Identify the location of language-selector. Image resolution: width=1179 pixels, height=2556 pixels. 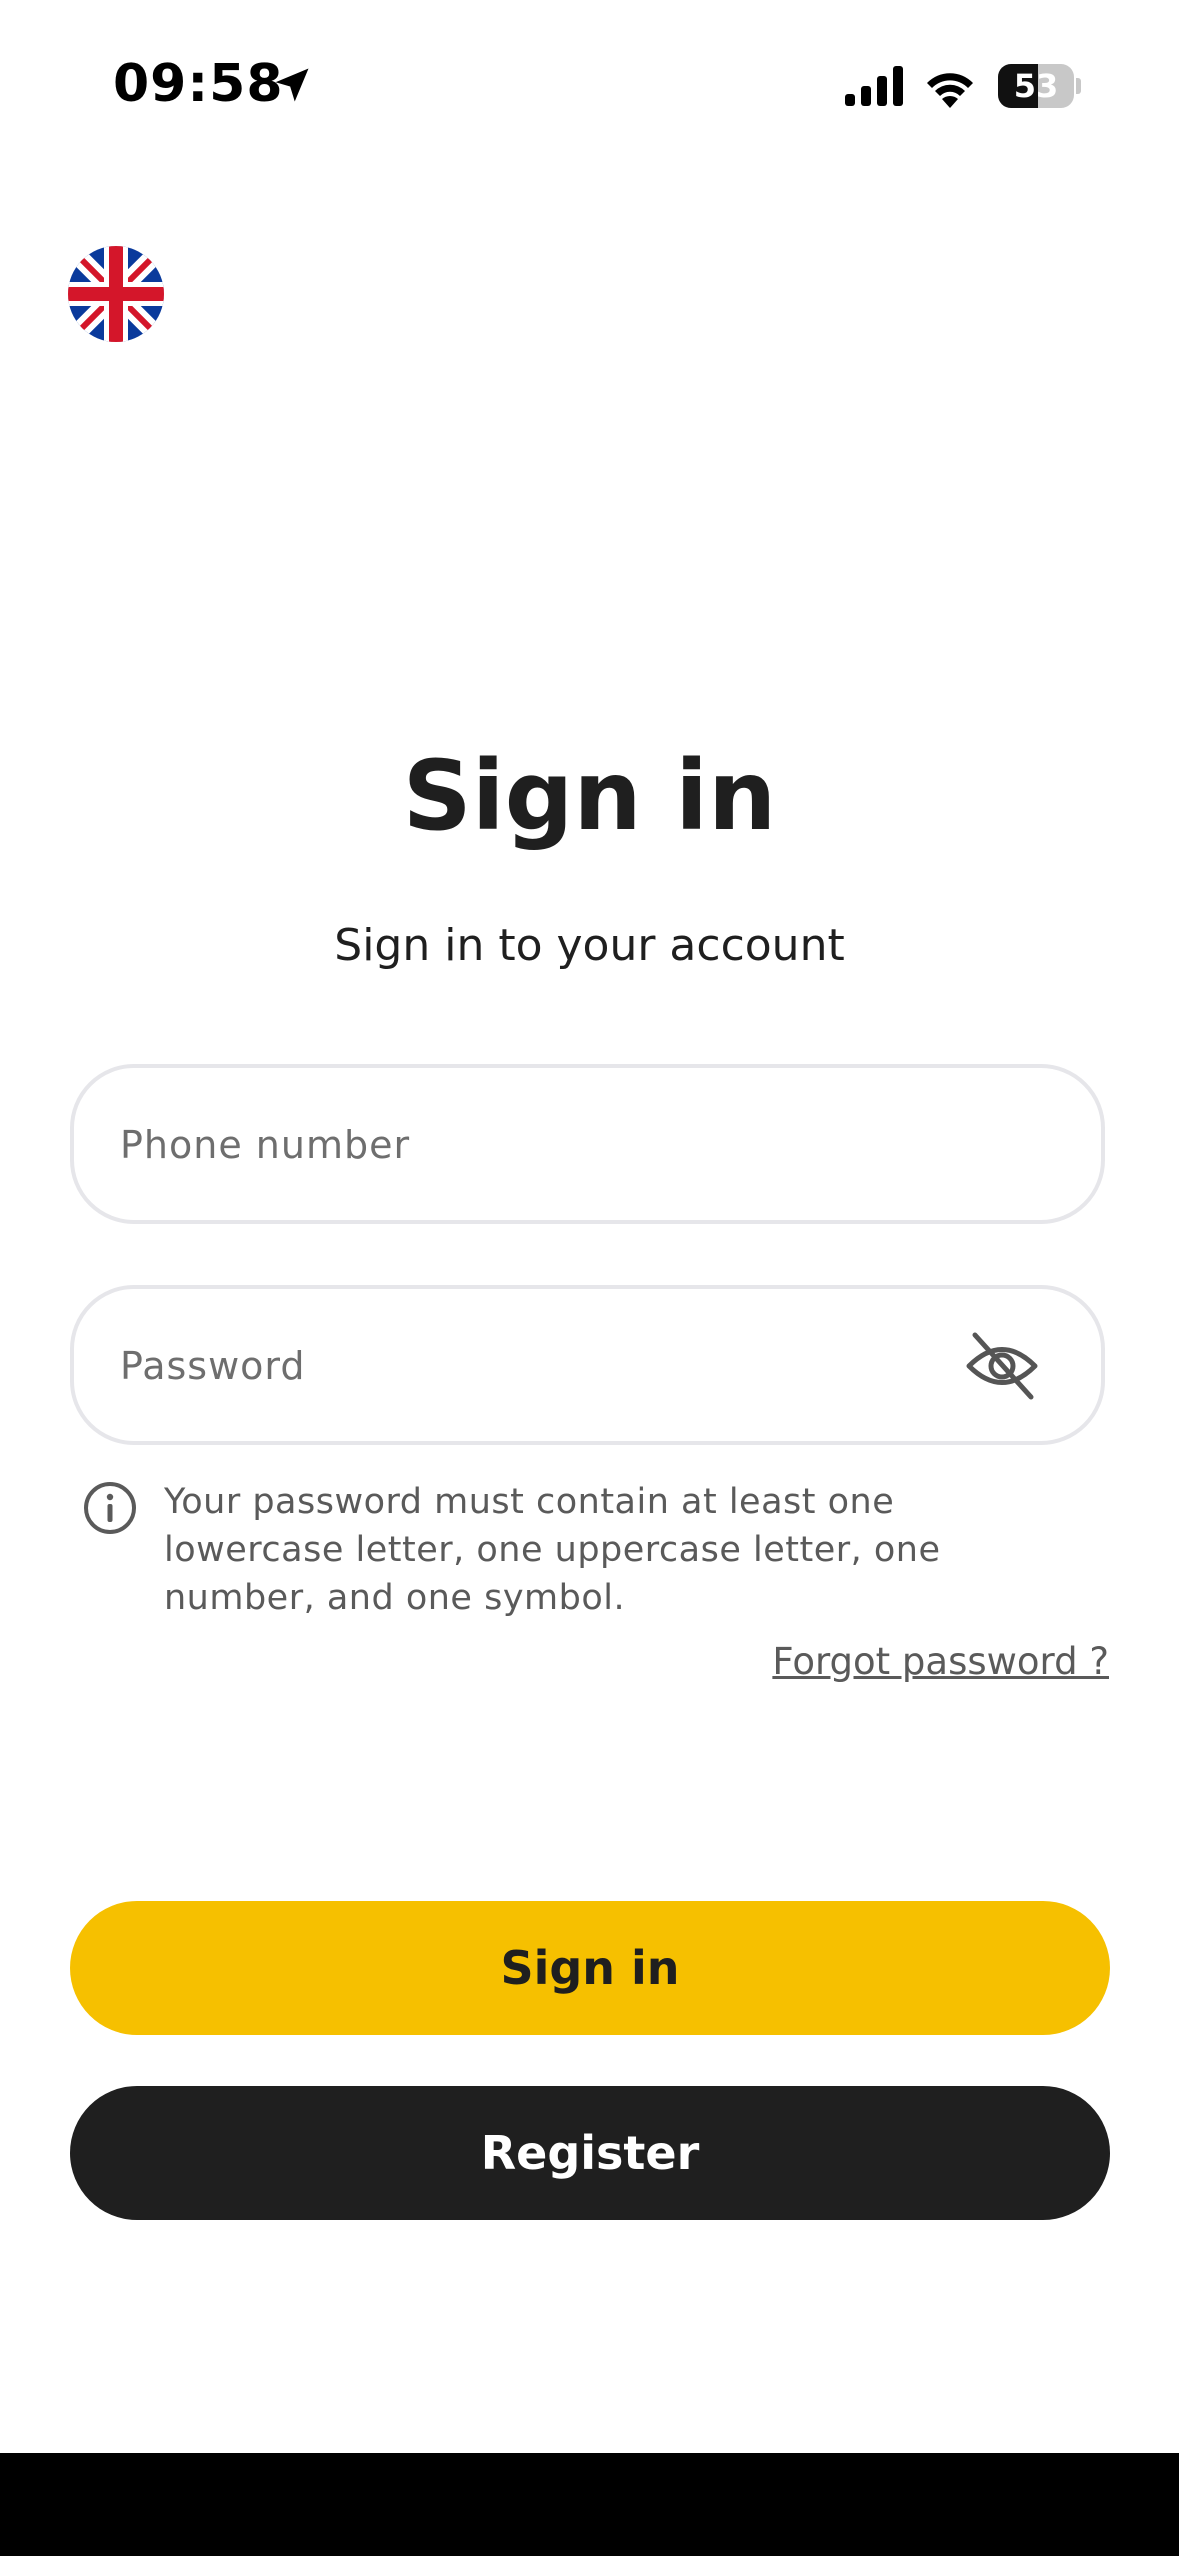
(116, 294).